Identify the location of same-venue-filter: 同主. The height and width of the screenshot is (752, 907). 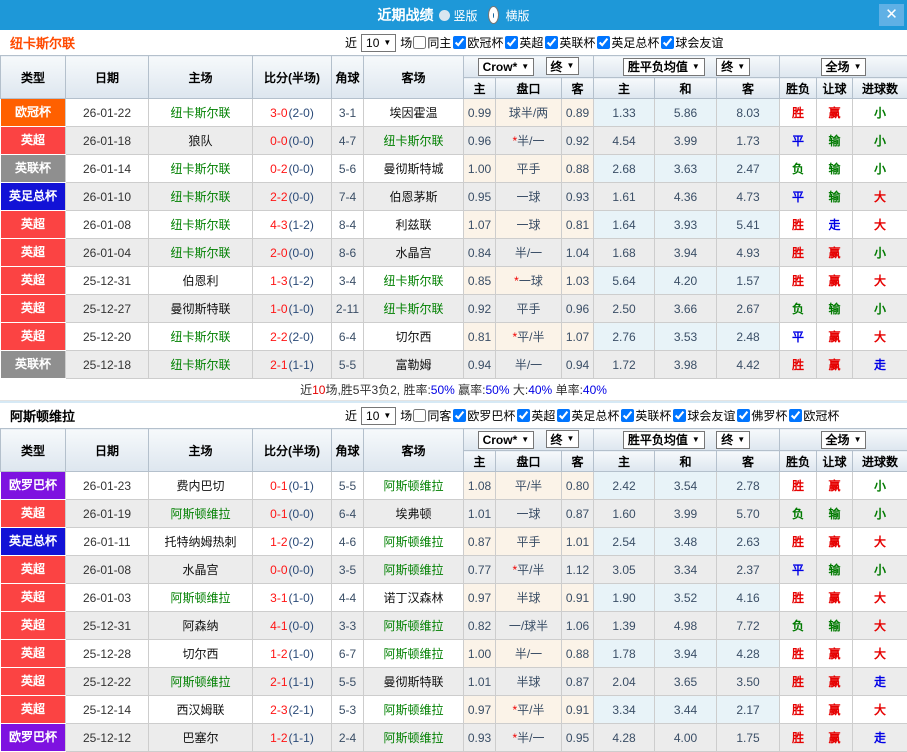
(431, 42).